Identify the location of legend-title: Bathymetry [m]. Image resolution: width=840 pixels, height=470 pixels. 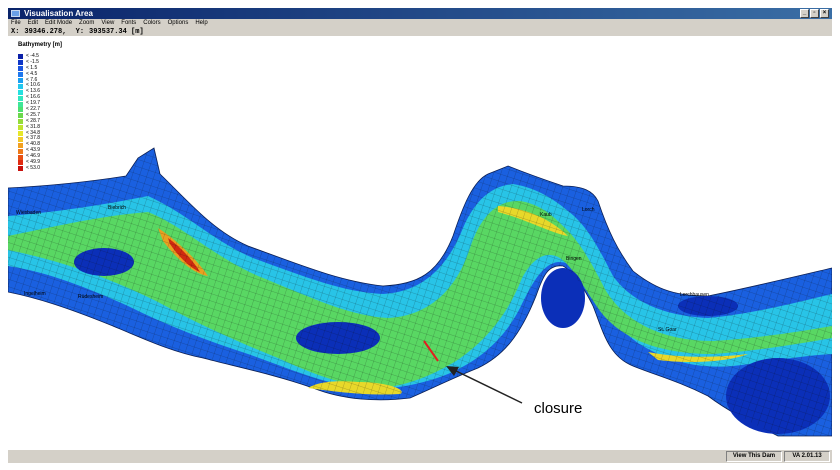
(40, 45).